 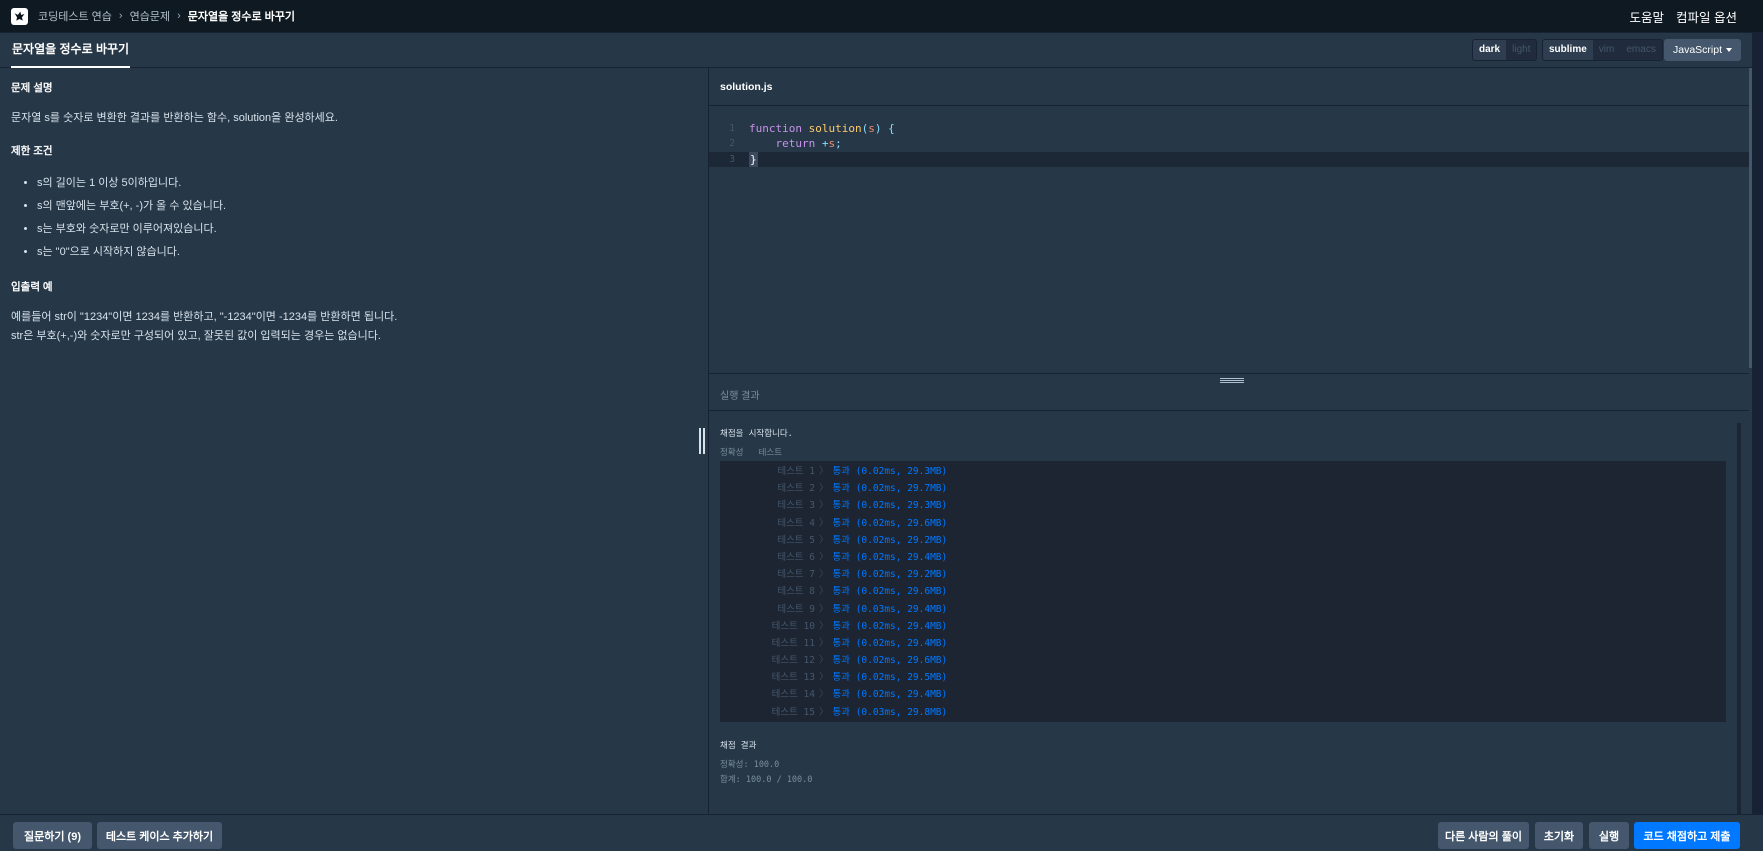 What do you see at coordinates (75, 16) in the screenshot?
I see `breadcrumb-coding-test: 코딩테스트 연습` at bounding box center [75, 16].